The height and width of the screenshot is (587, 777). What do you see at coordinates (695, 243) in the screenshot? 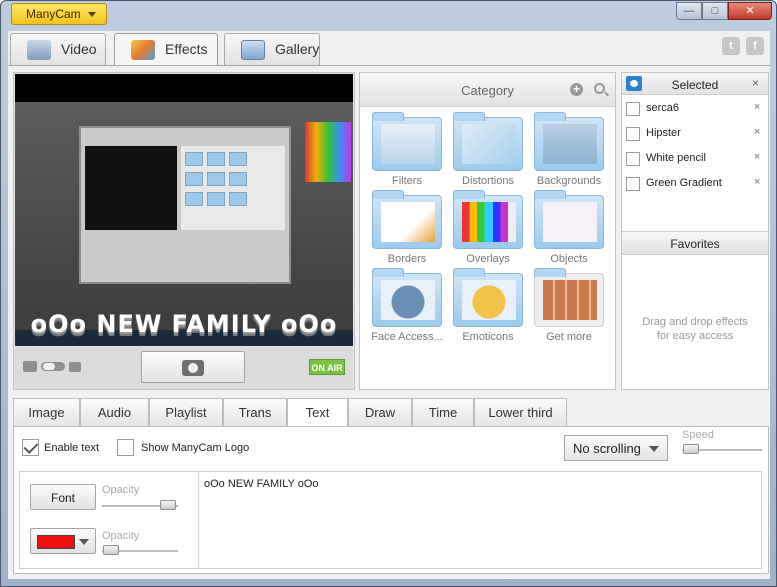
I see `favorites-header: Favorites` at bounding box center [695, 243].